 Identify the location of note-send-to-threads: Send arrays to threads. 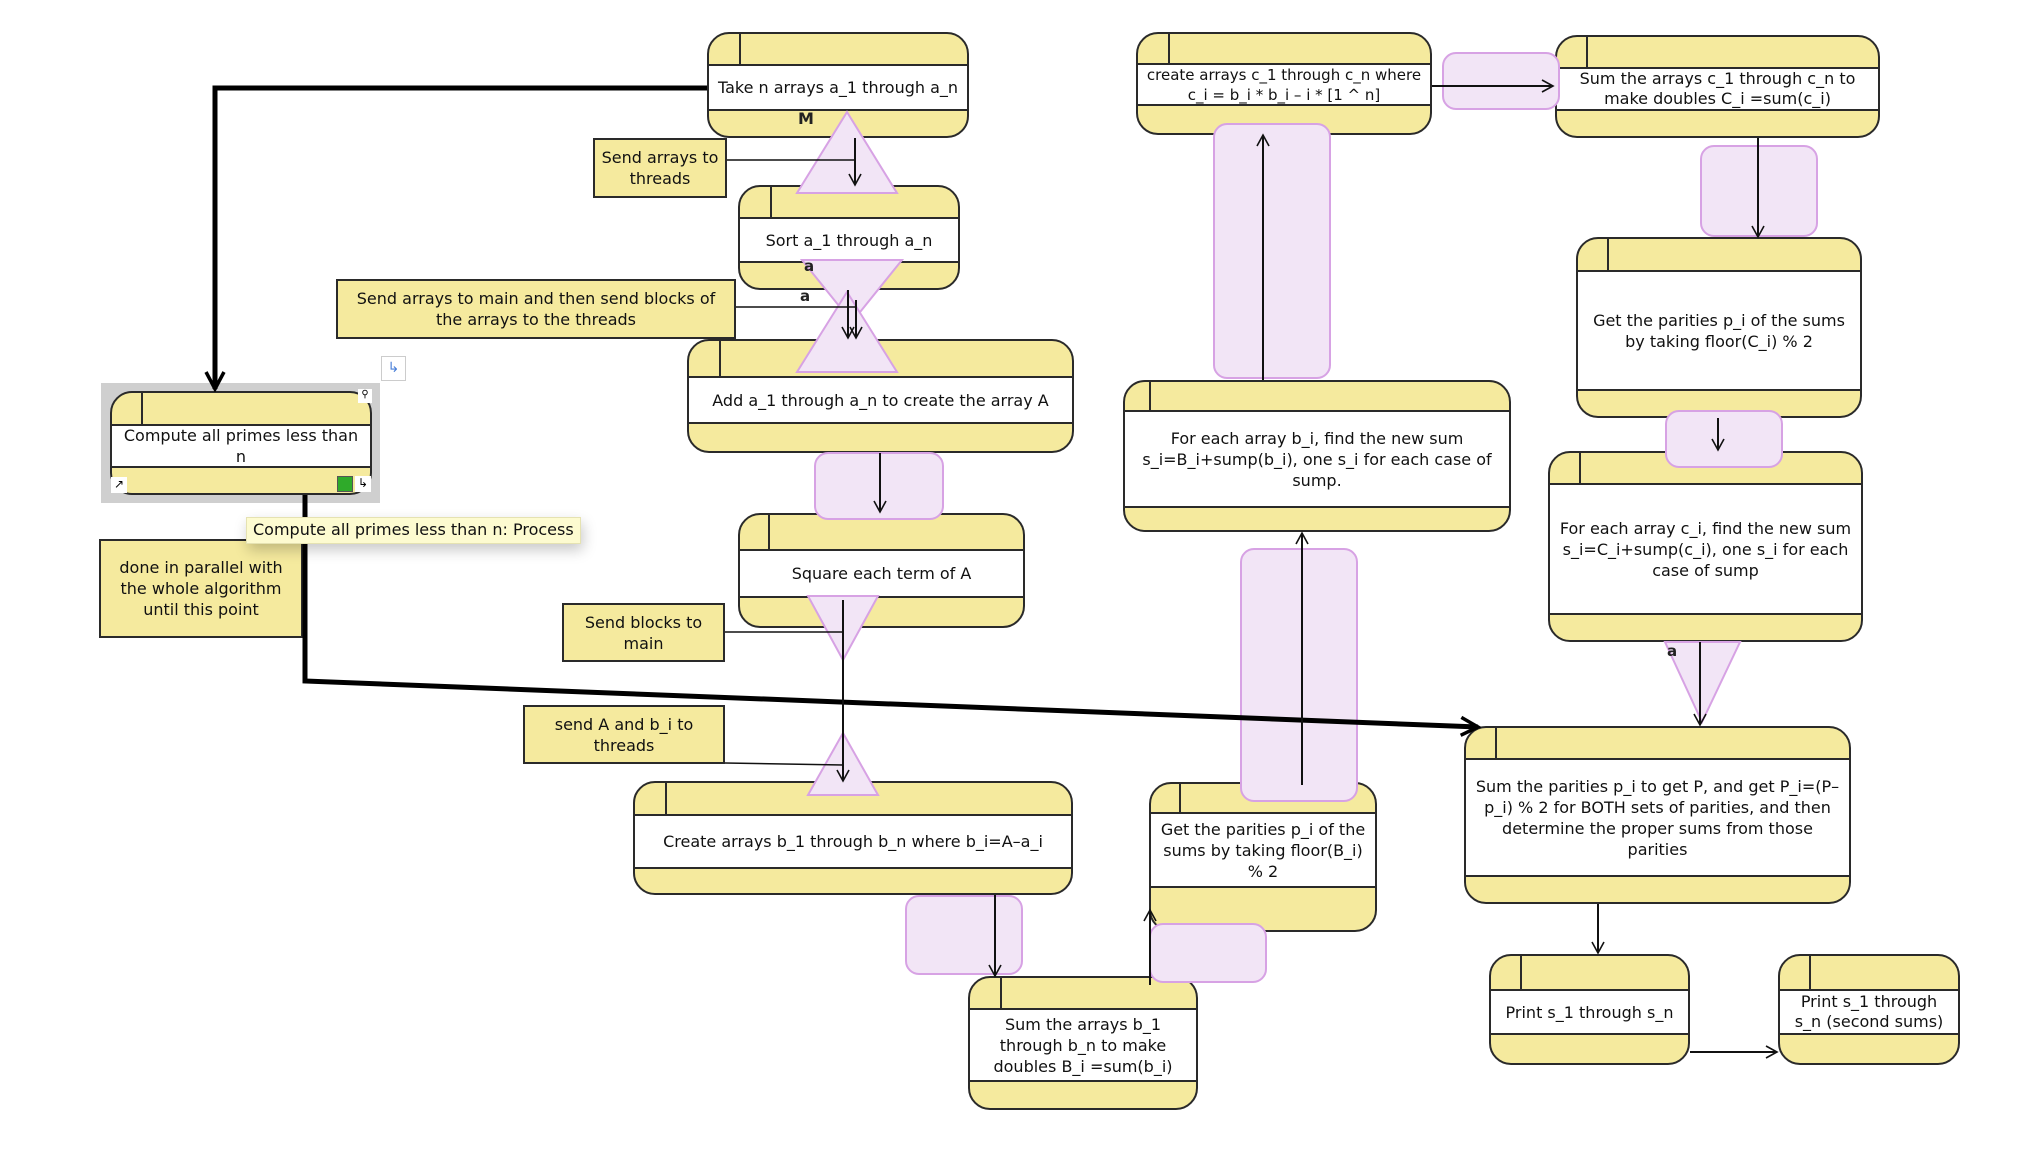
(660, 168).